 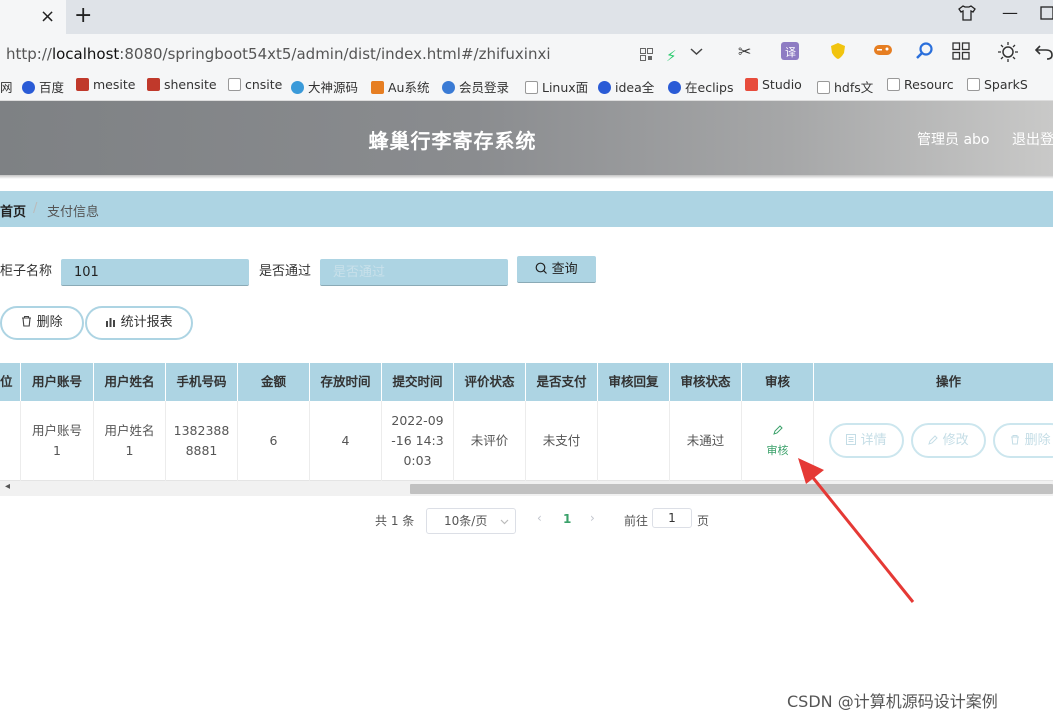 What do you see at coordinates (920, 84) in the screenshot?
I see `bookmark-item: Resourc` at bounding box center [920, 84].